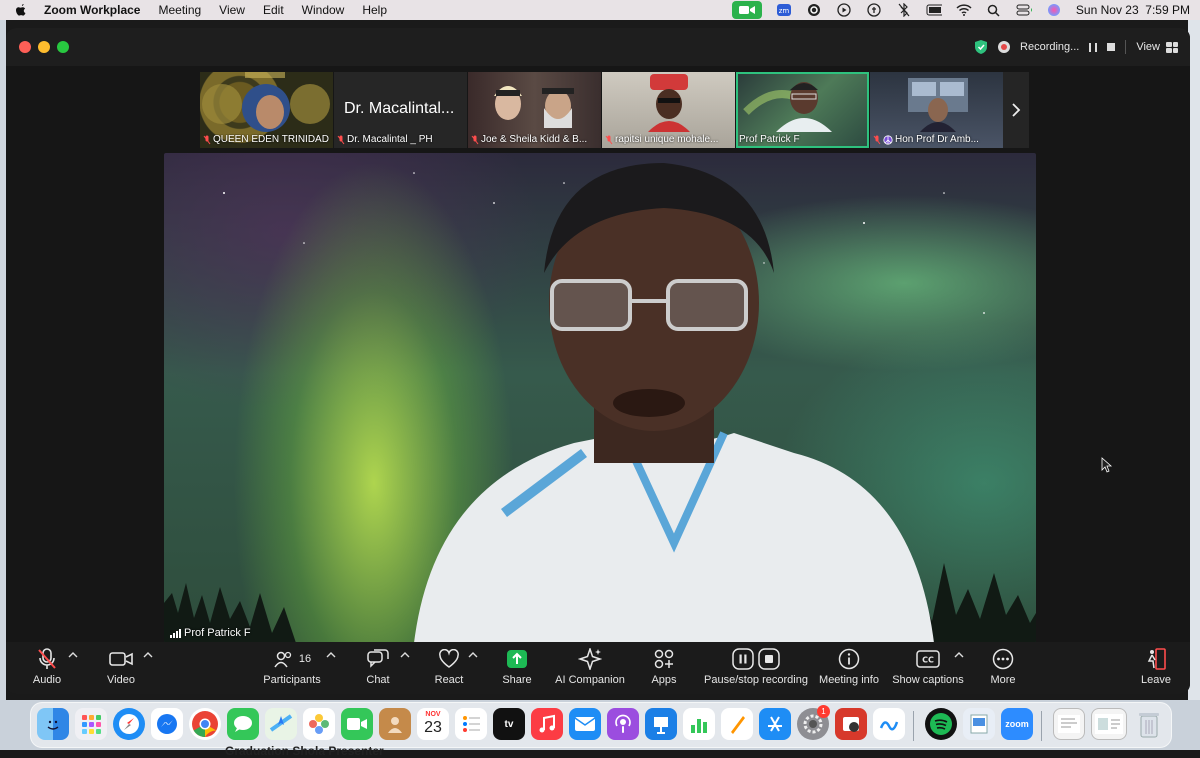 The height and width of the screenshot is (758, 1200). I want to click on window-close-button, so click(25, 47).